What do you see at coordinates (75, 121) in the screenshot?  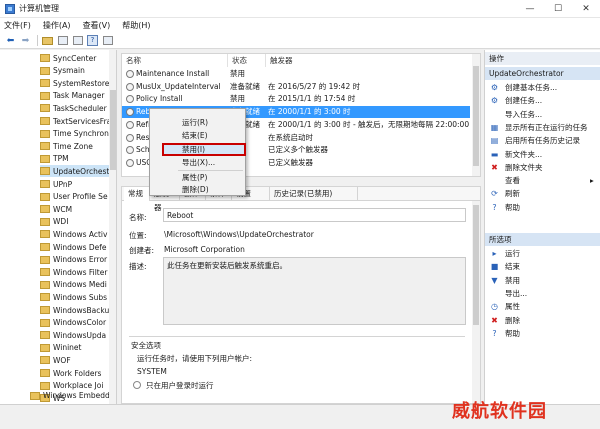 I see `tree-item: TextServicesFra` at bounding box center [75, 121].